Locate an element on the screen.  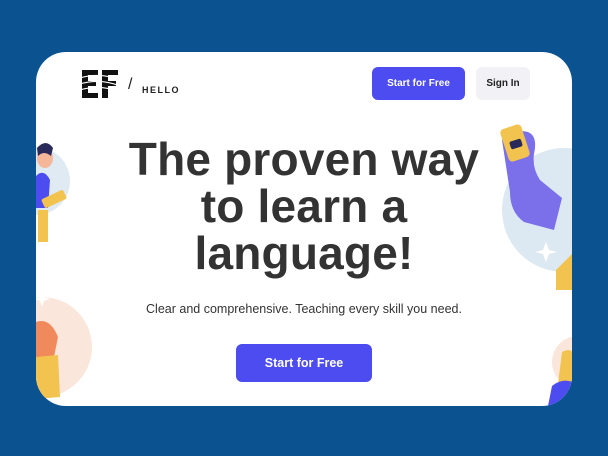
ef-logo-icon is located at coordinates (100, 84).